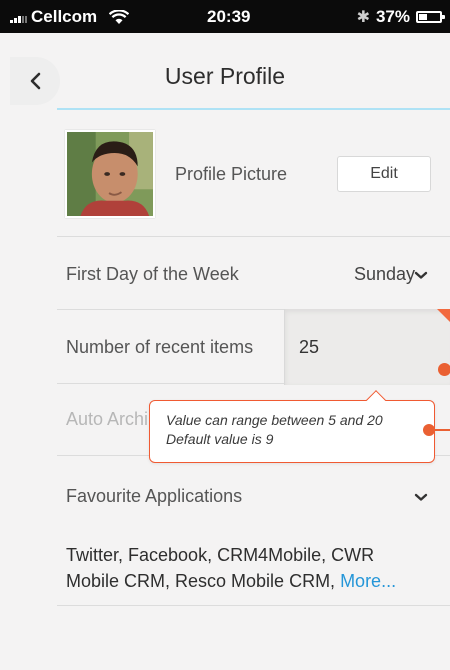  Describe the element at coordinates (220, 439) in the screenshot. I see `tooltip-line-default: Default value is 9` at that location.